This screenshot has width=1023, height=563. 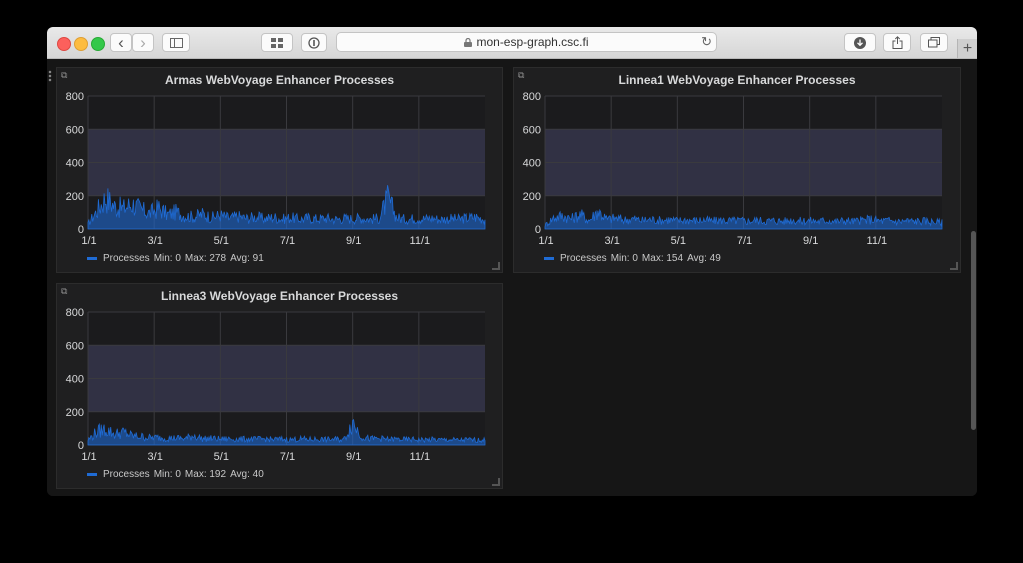 I want to click on downloads-button, so click(x=860, y=42).